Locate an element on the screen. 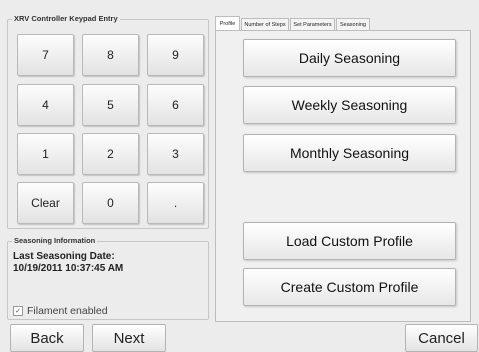 This screenshot has height=352, width=479. key-clear: Clear is located at coordinates (45, 203).